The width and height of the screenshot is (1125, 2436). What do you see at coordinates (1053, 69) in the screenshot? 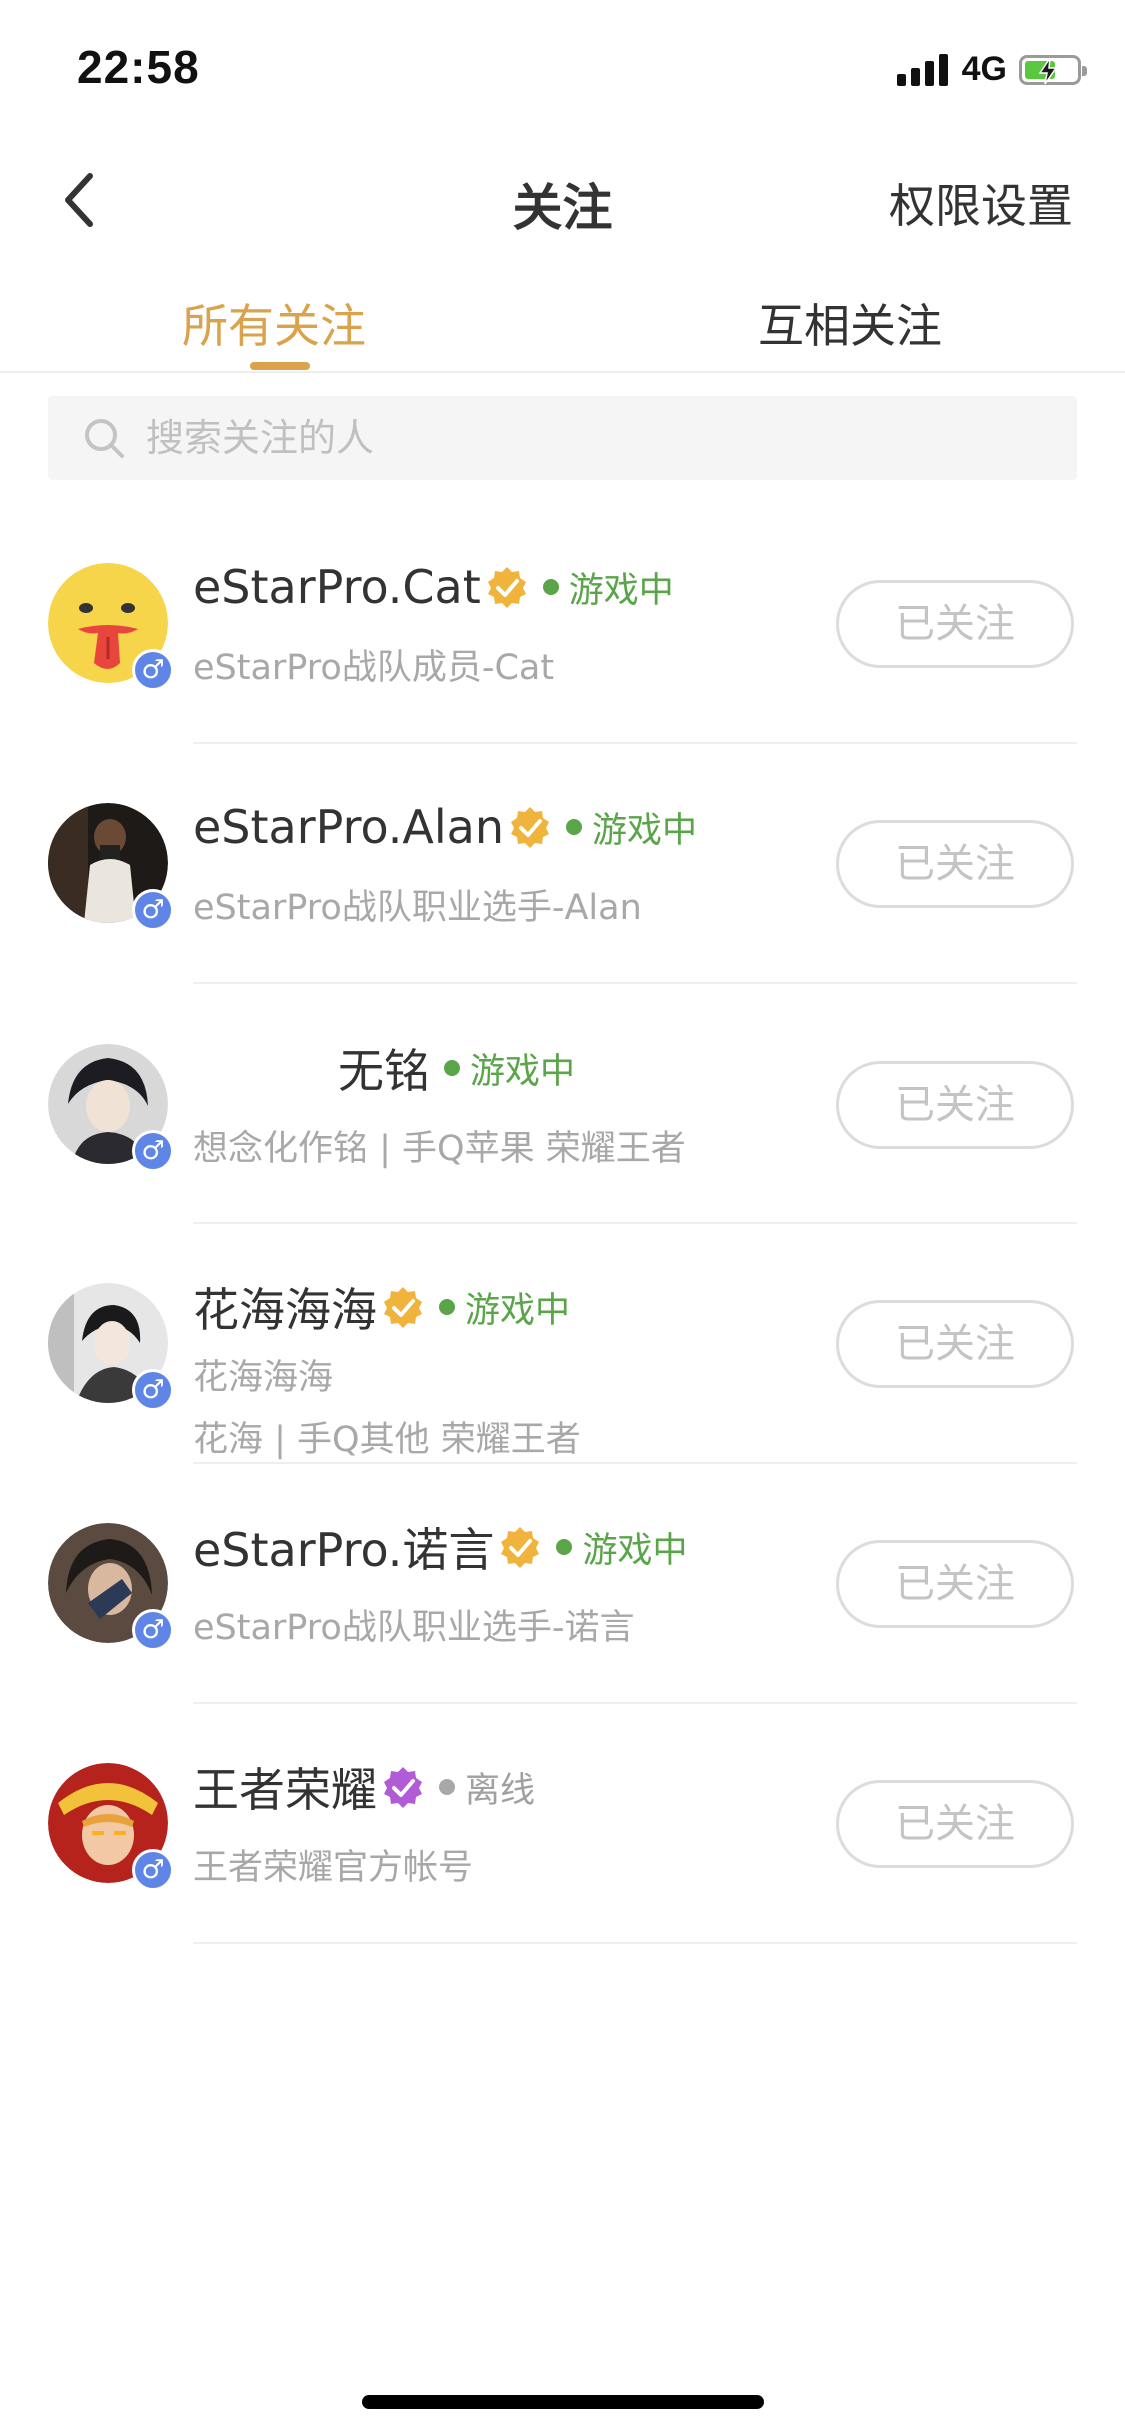
I see `battery-icon` at bounding box center [1053, 69].